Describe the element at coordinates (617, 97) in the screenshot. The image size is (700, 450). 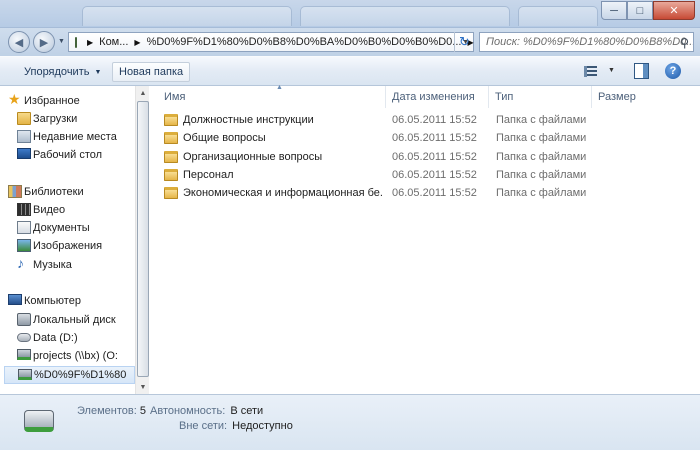
I see `column-header-label: Размер` at that location.